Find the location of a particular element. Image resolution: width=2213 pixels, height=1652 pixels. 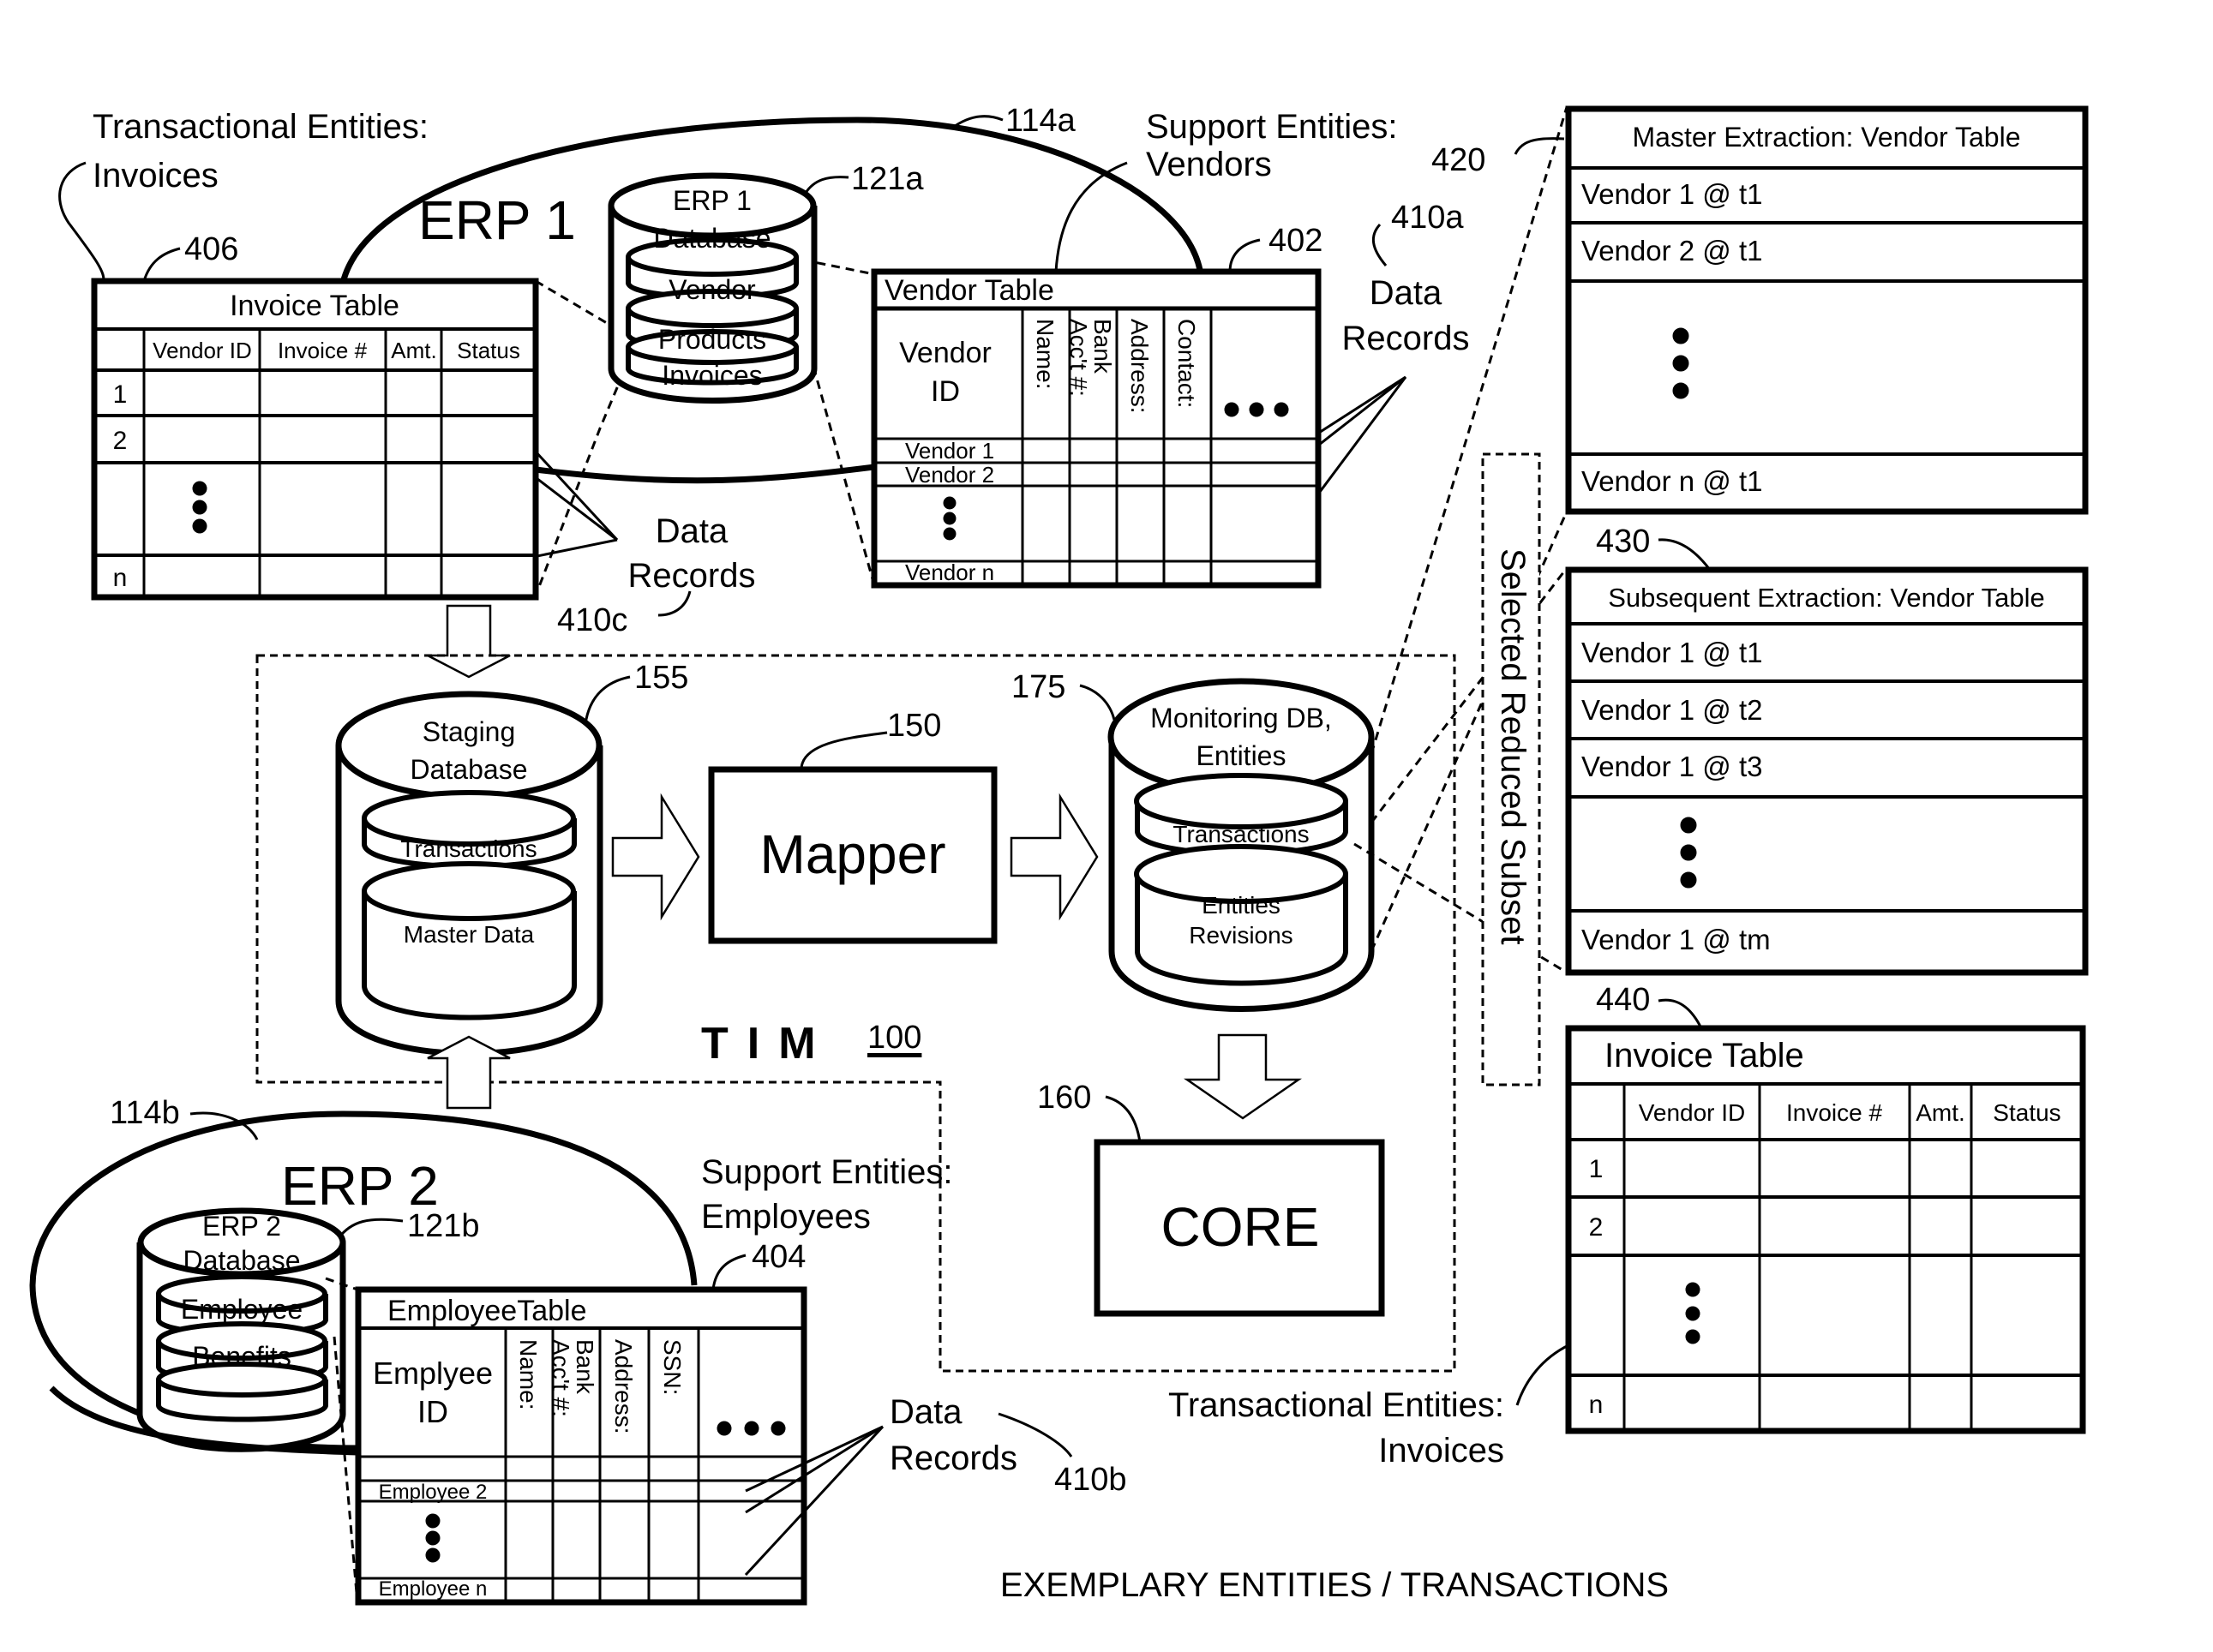

master-extraction-row-1: Vendor 1 @ t1 is located at coordinates (1672, 194).